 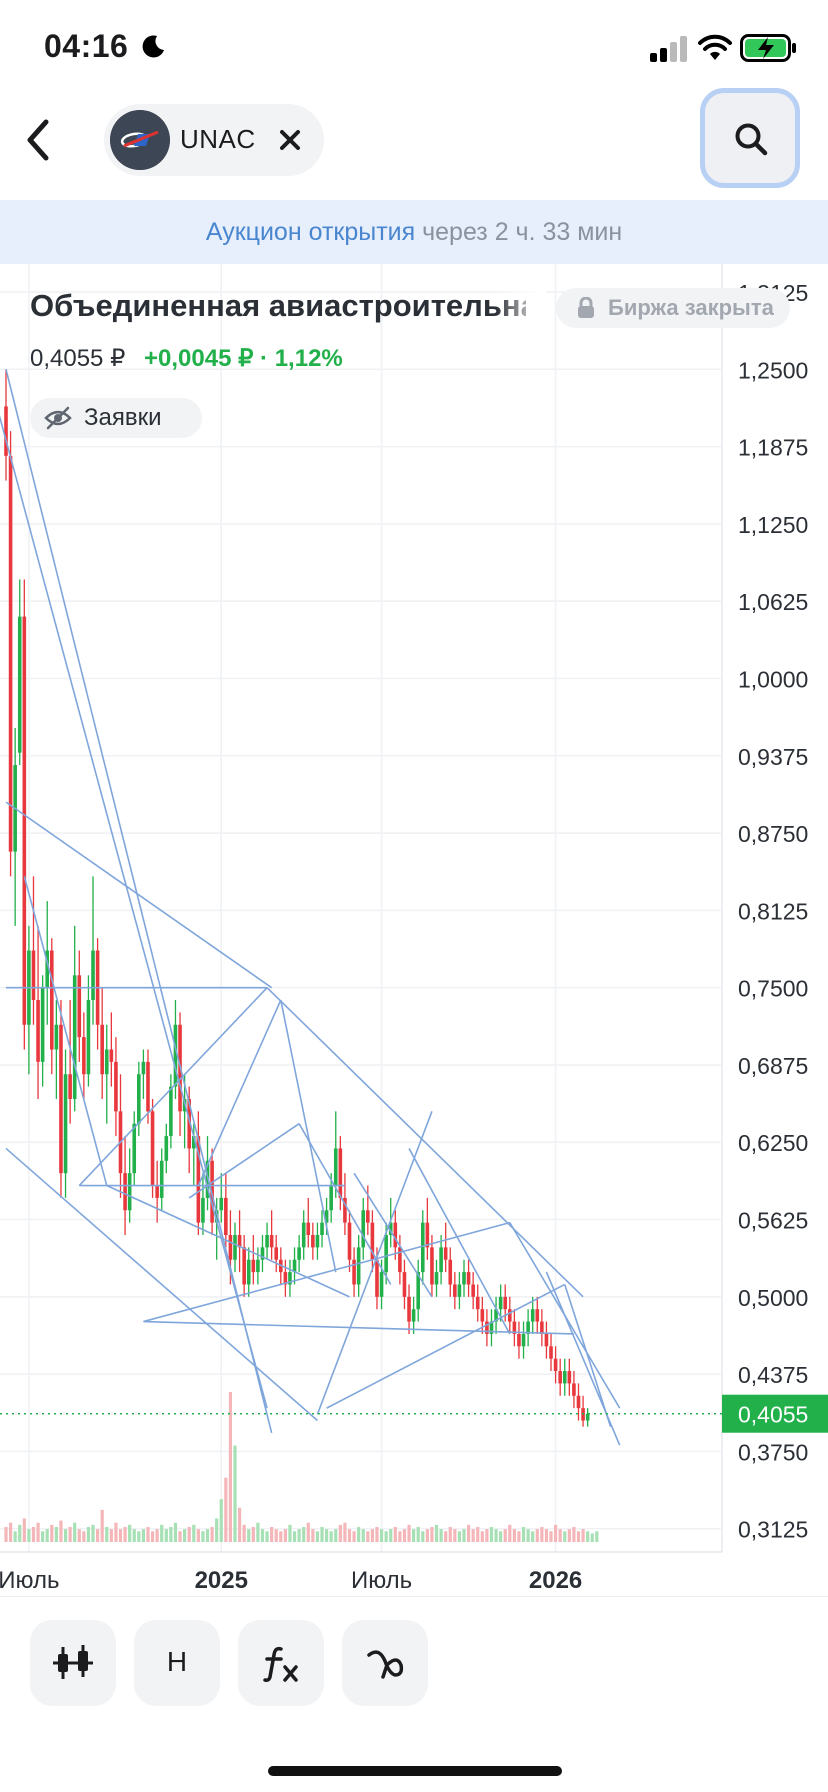 What do you see at coordinates (243, 358) in the screenshot?
I see `price-change: +0,0045 ₽ · 1,12%` at bounding box center [243, 358].